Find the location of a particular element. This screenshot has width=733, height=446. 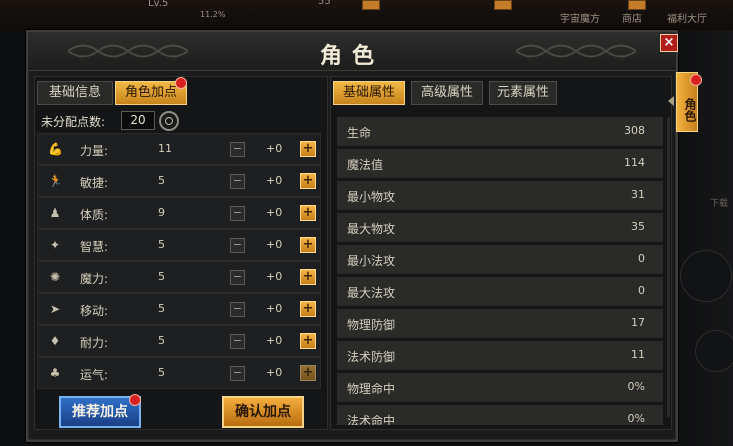

top-hud: Lv.5 11.2% 55 宇宙魔方 商店 福利大厅 is located at coordinates (366, 15).